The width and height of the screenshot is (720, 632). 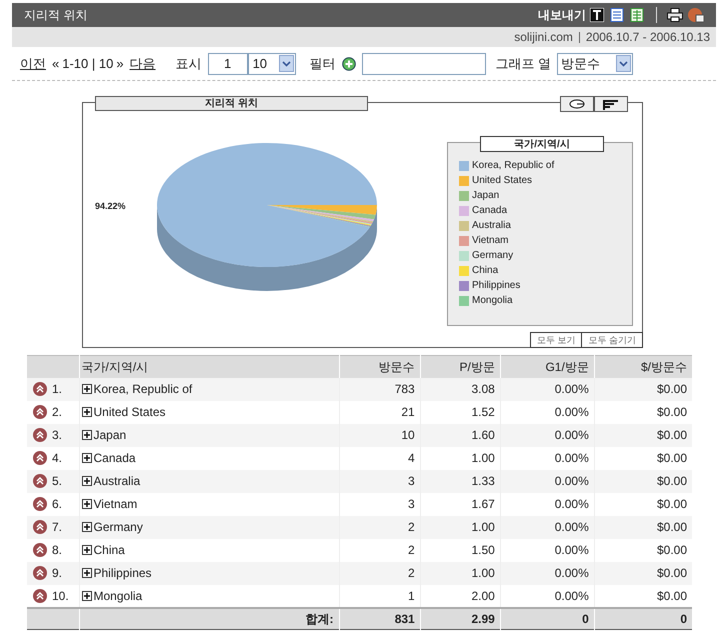 I want to click on legend-label: China, so click(x=485, y=271).